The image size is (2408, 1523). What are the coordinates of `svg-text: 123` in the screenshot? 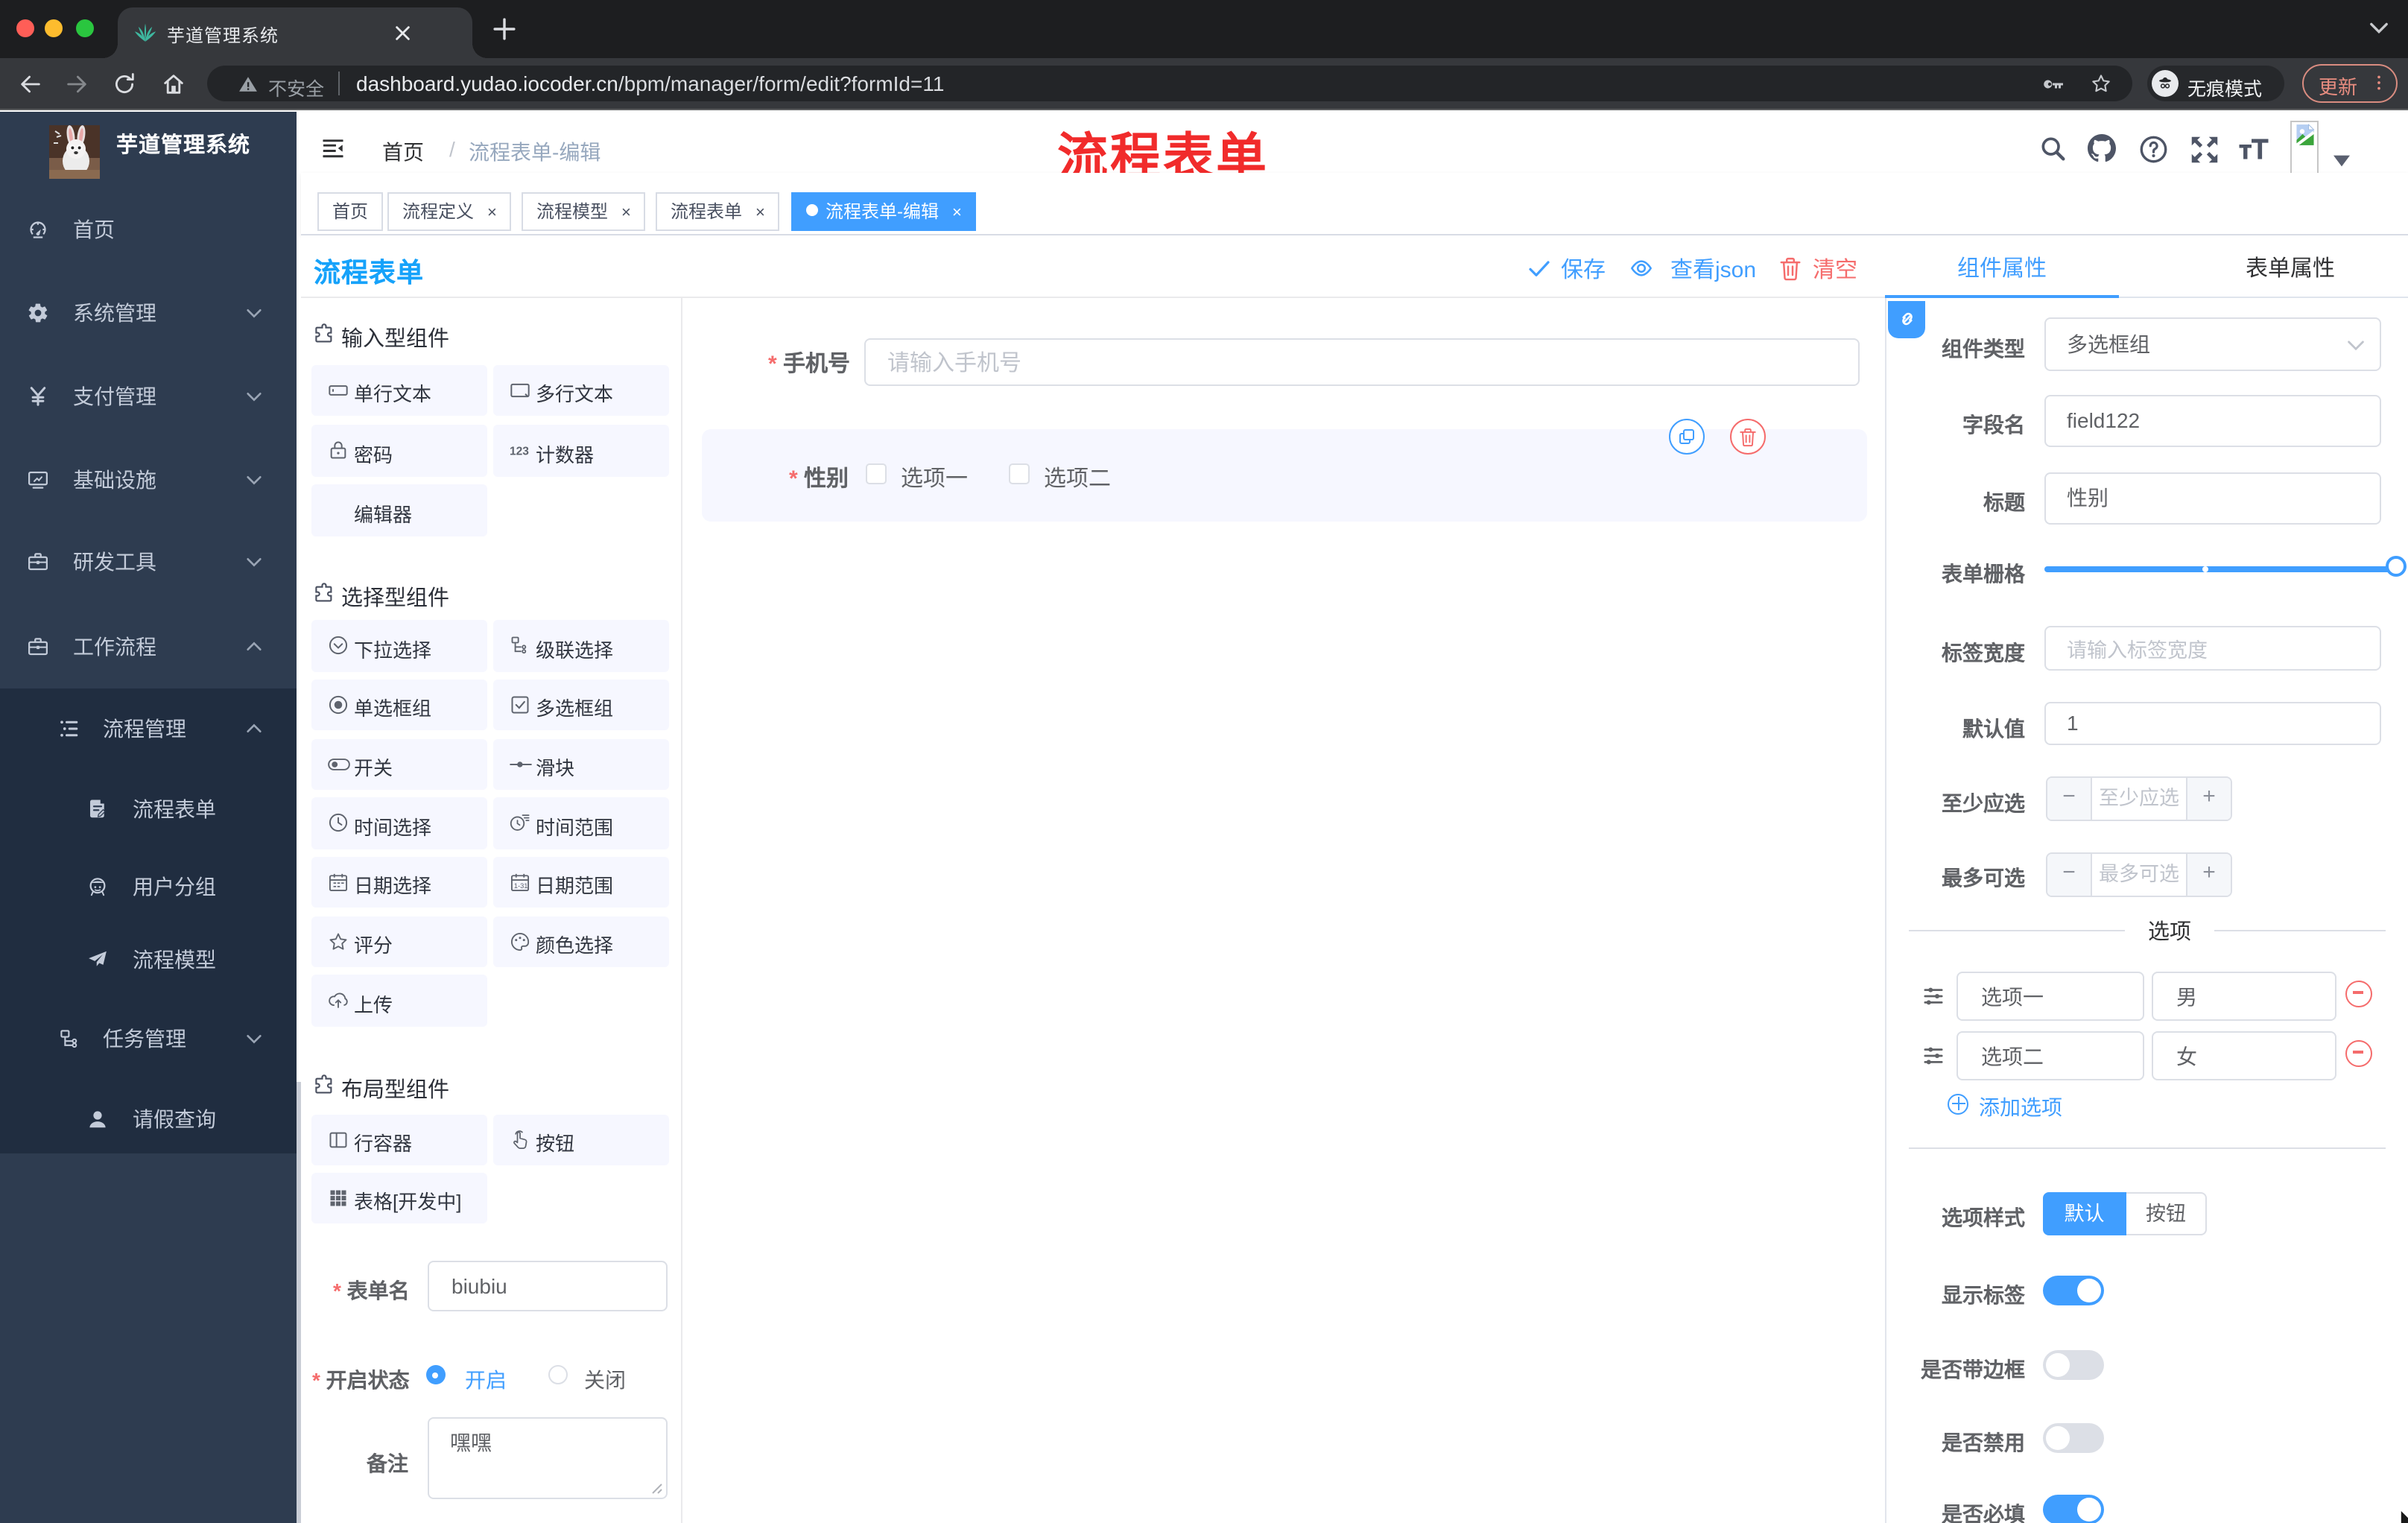 It's located at (518, 451).